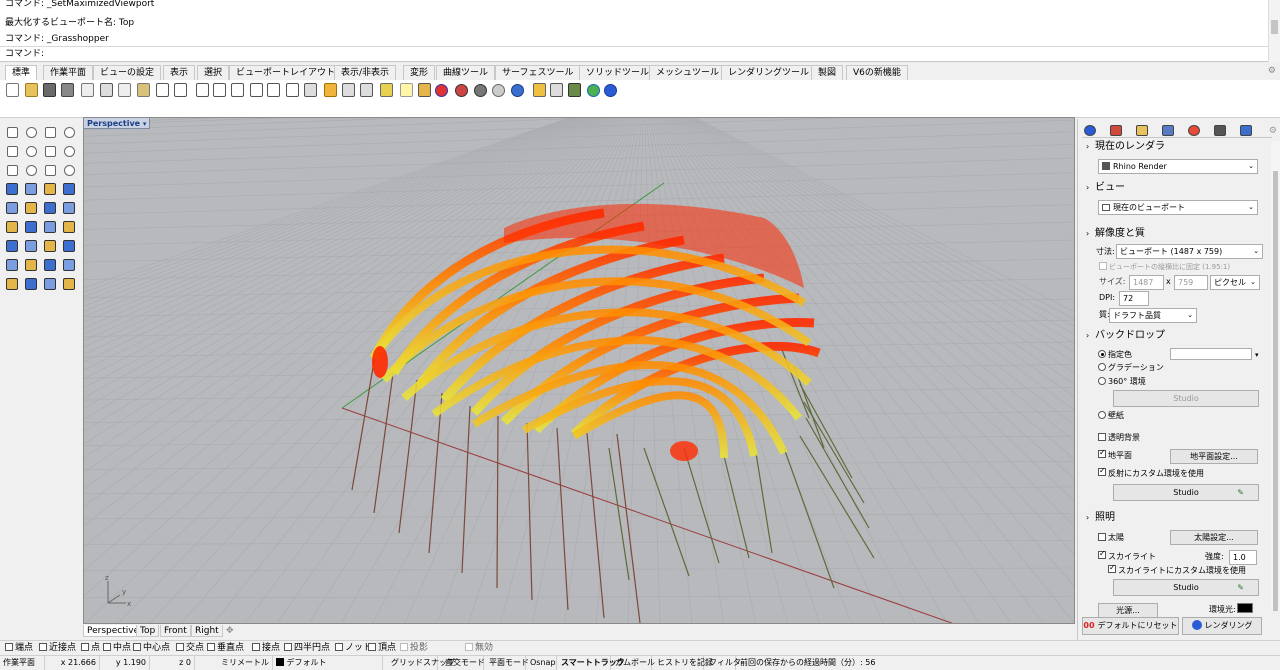 The height and width of the screenshot is (670, 1280). I want to click on ellipse-icon, so click(31, 151).